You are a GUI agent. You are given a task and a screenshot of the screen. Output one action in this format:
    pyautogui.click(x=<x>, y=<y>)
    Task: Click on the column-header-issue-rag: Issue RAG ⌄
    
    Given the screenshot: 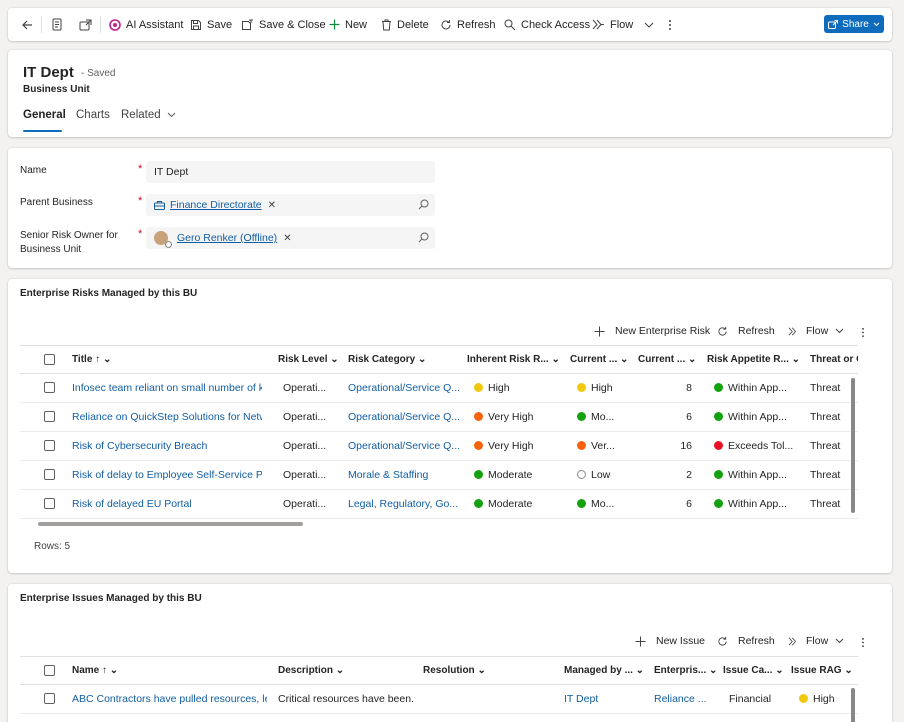 What is the action you would take?
    pyautogui.click(x=822, y=670)
    